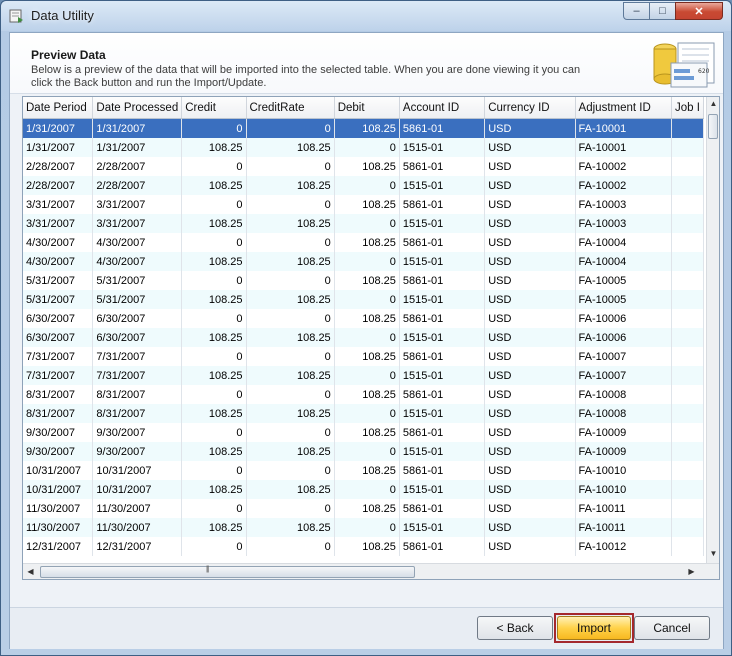 The height and width of the screenshot is (656, 732). I want to click on table-cell: FA-10004, so click(624, 261).